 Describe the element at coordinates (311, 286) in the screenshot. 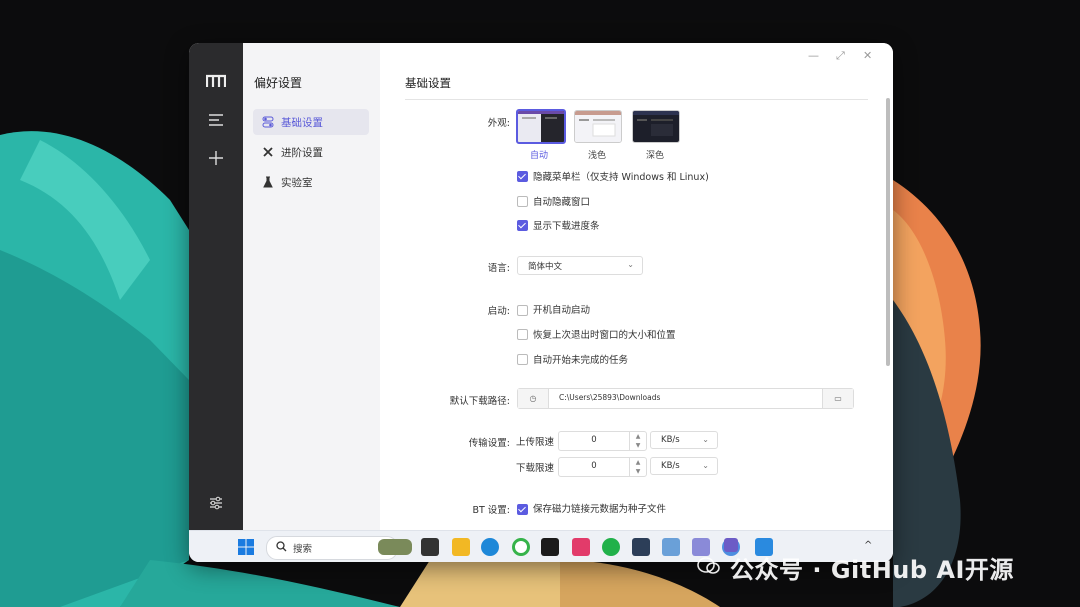

I see `preferences-nav: 偏好设置 基础设置 进阶设置 实验室` at that location.